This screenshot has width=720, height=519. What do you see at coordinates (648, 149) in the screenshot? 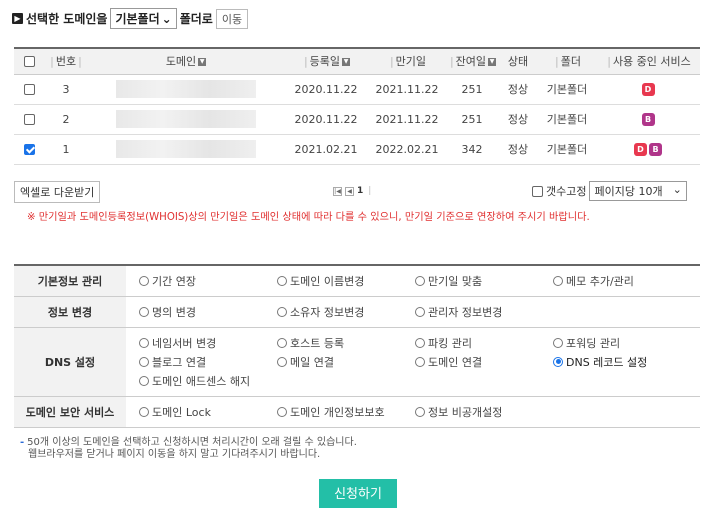
I see `row-services: DB` at bounding box center [648, 149].